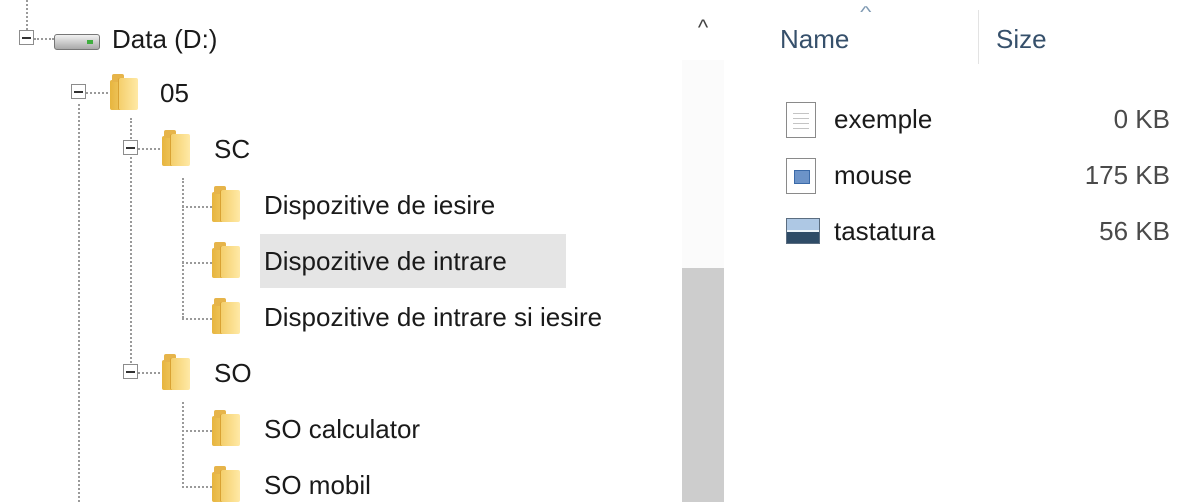 Image resolution: width=1180 pixels, height=502 pixels. I want to click on tree-item-so-calculator: SO calculator, so click(342, 429).